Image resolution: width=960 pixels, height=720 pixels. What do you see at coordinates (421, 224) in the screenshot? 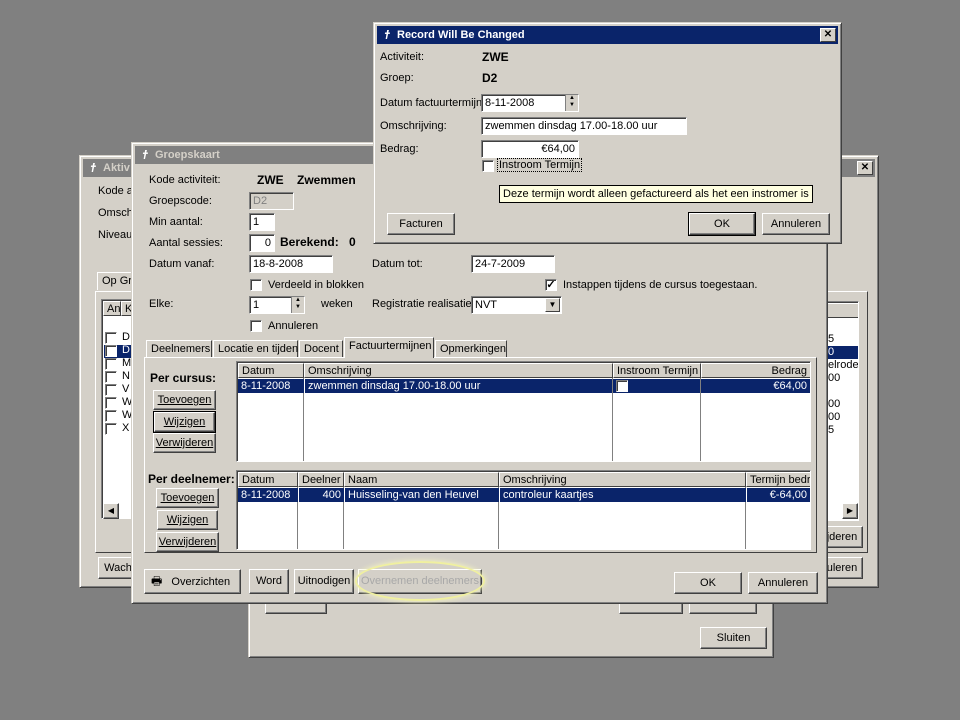
I see `facturen-button: Facturen` at bounding box center [421, 224].